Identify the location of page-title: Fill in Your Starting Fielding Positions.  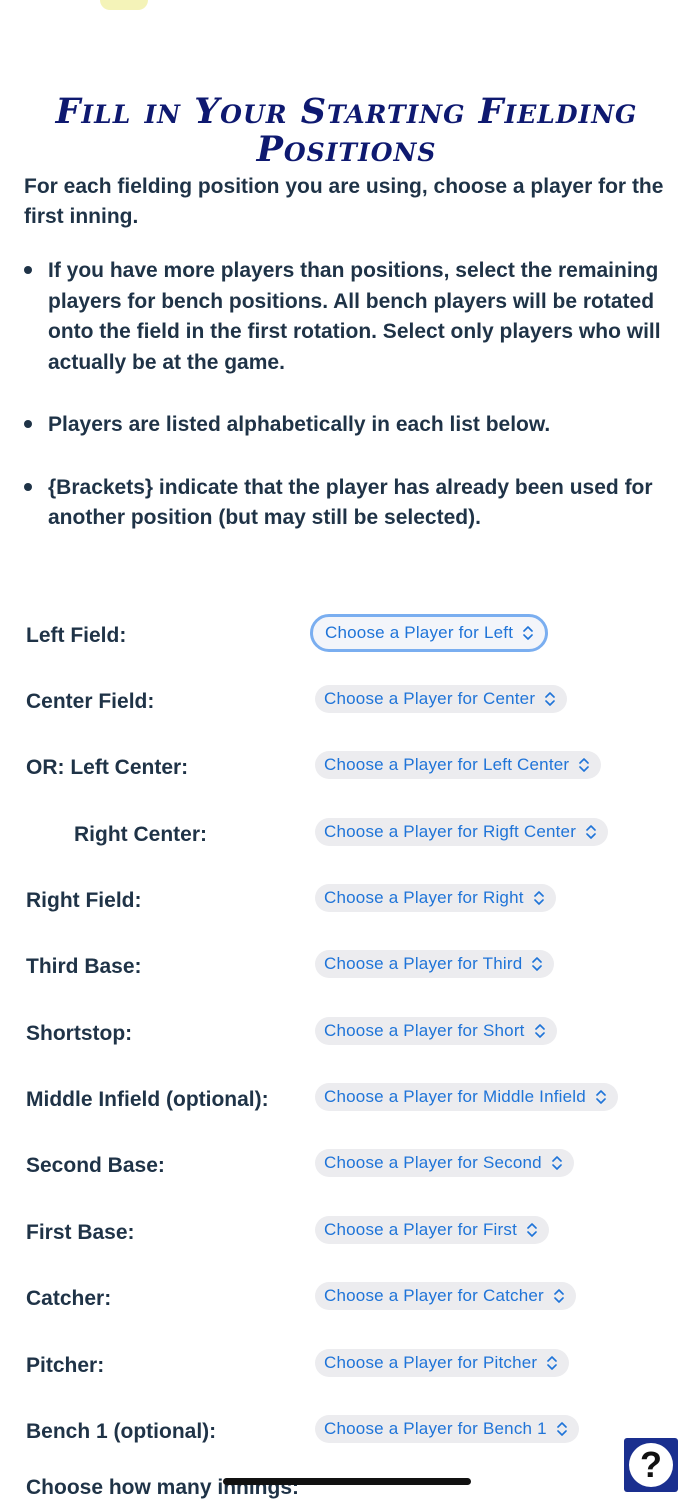
(346, 131).